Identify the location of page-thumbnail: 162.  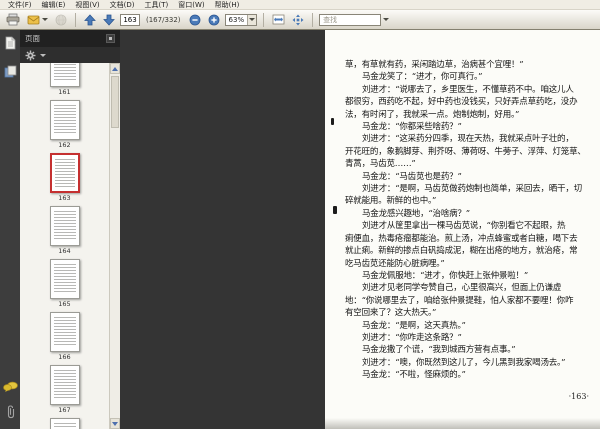
(64, 124).